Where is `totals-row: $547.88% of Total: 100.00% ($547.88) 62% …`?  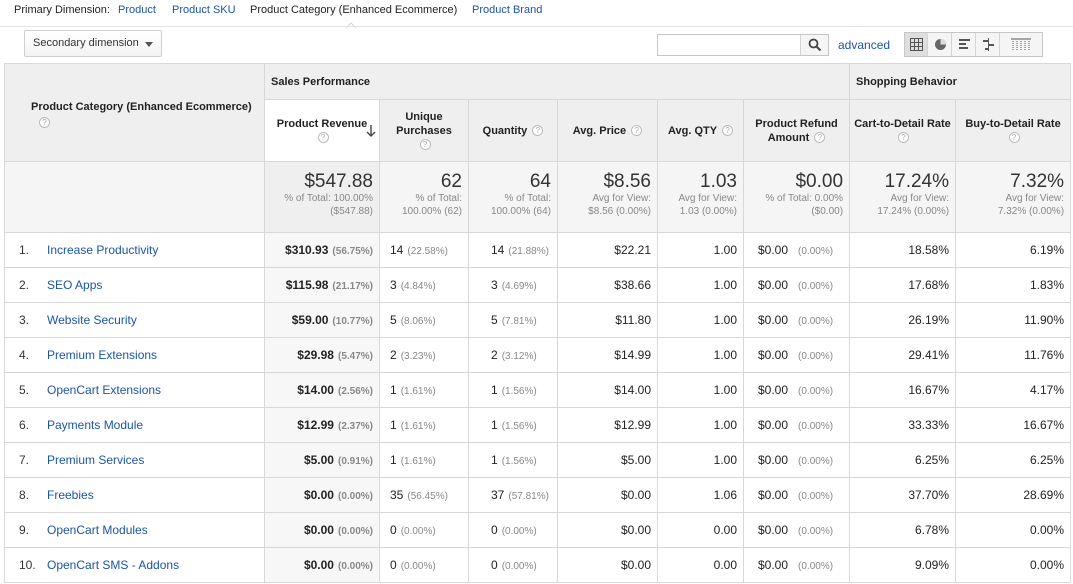 totals-row: $547.88% of Total: 100.00% ($547.88) 62% … is located at coordinates (538, 197).